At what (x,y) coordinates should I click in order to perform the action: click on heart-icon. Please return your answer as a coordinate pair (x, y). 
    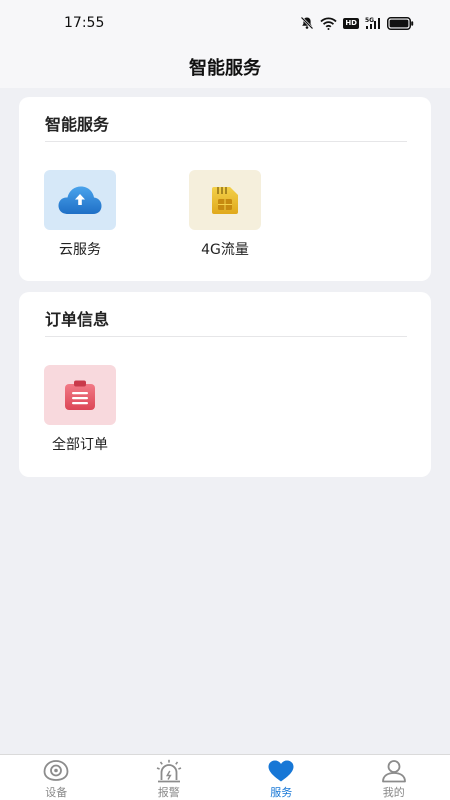
    Looking at the image, I should click on (281, 771).